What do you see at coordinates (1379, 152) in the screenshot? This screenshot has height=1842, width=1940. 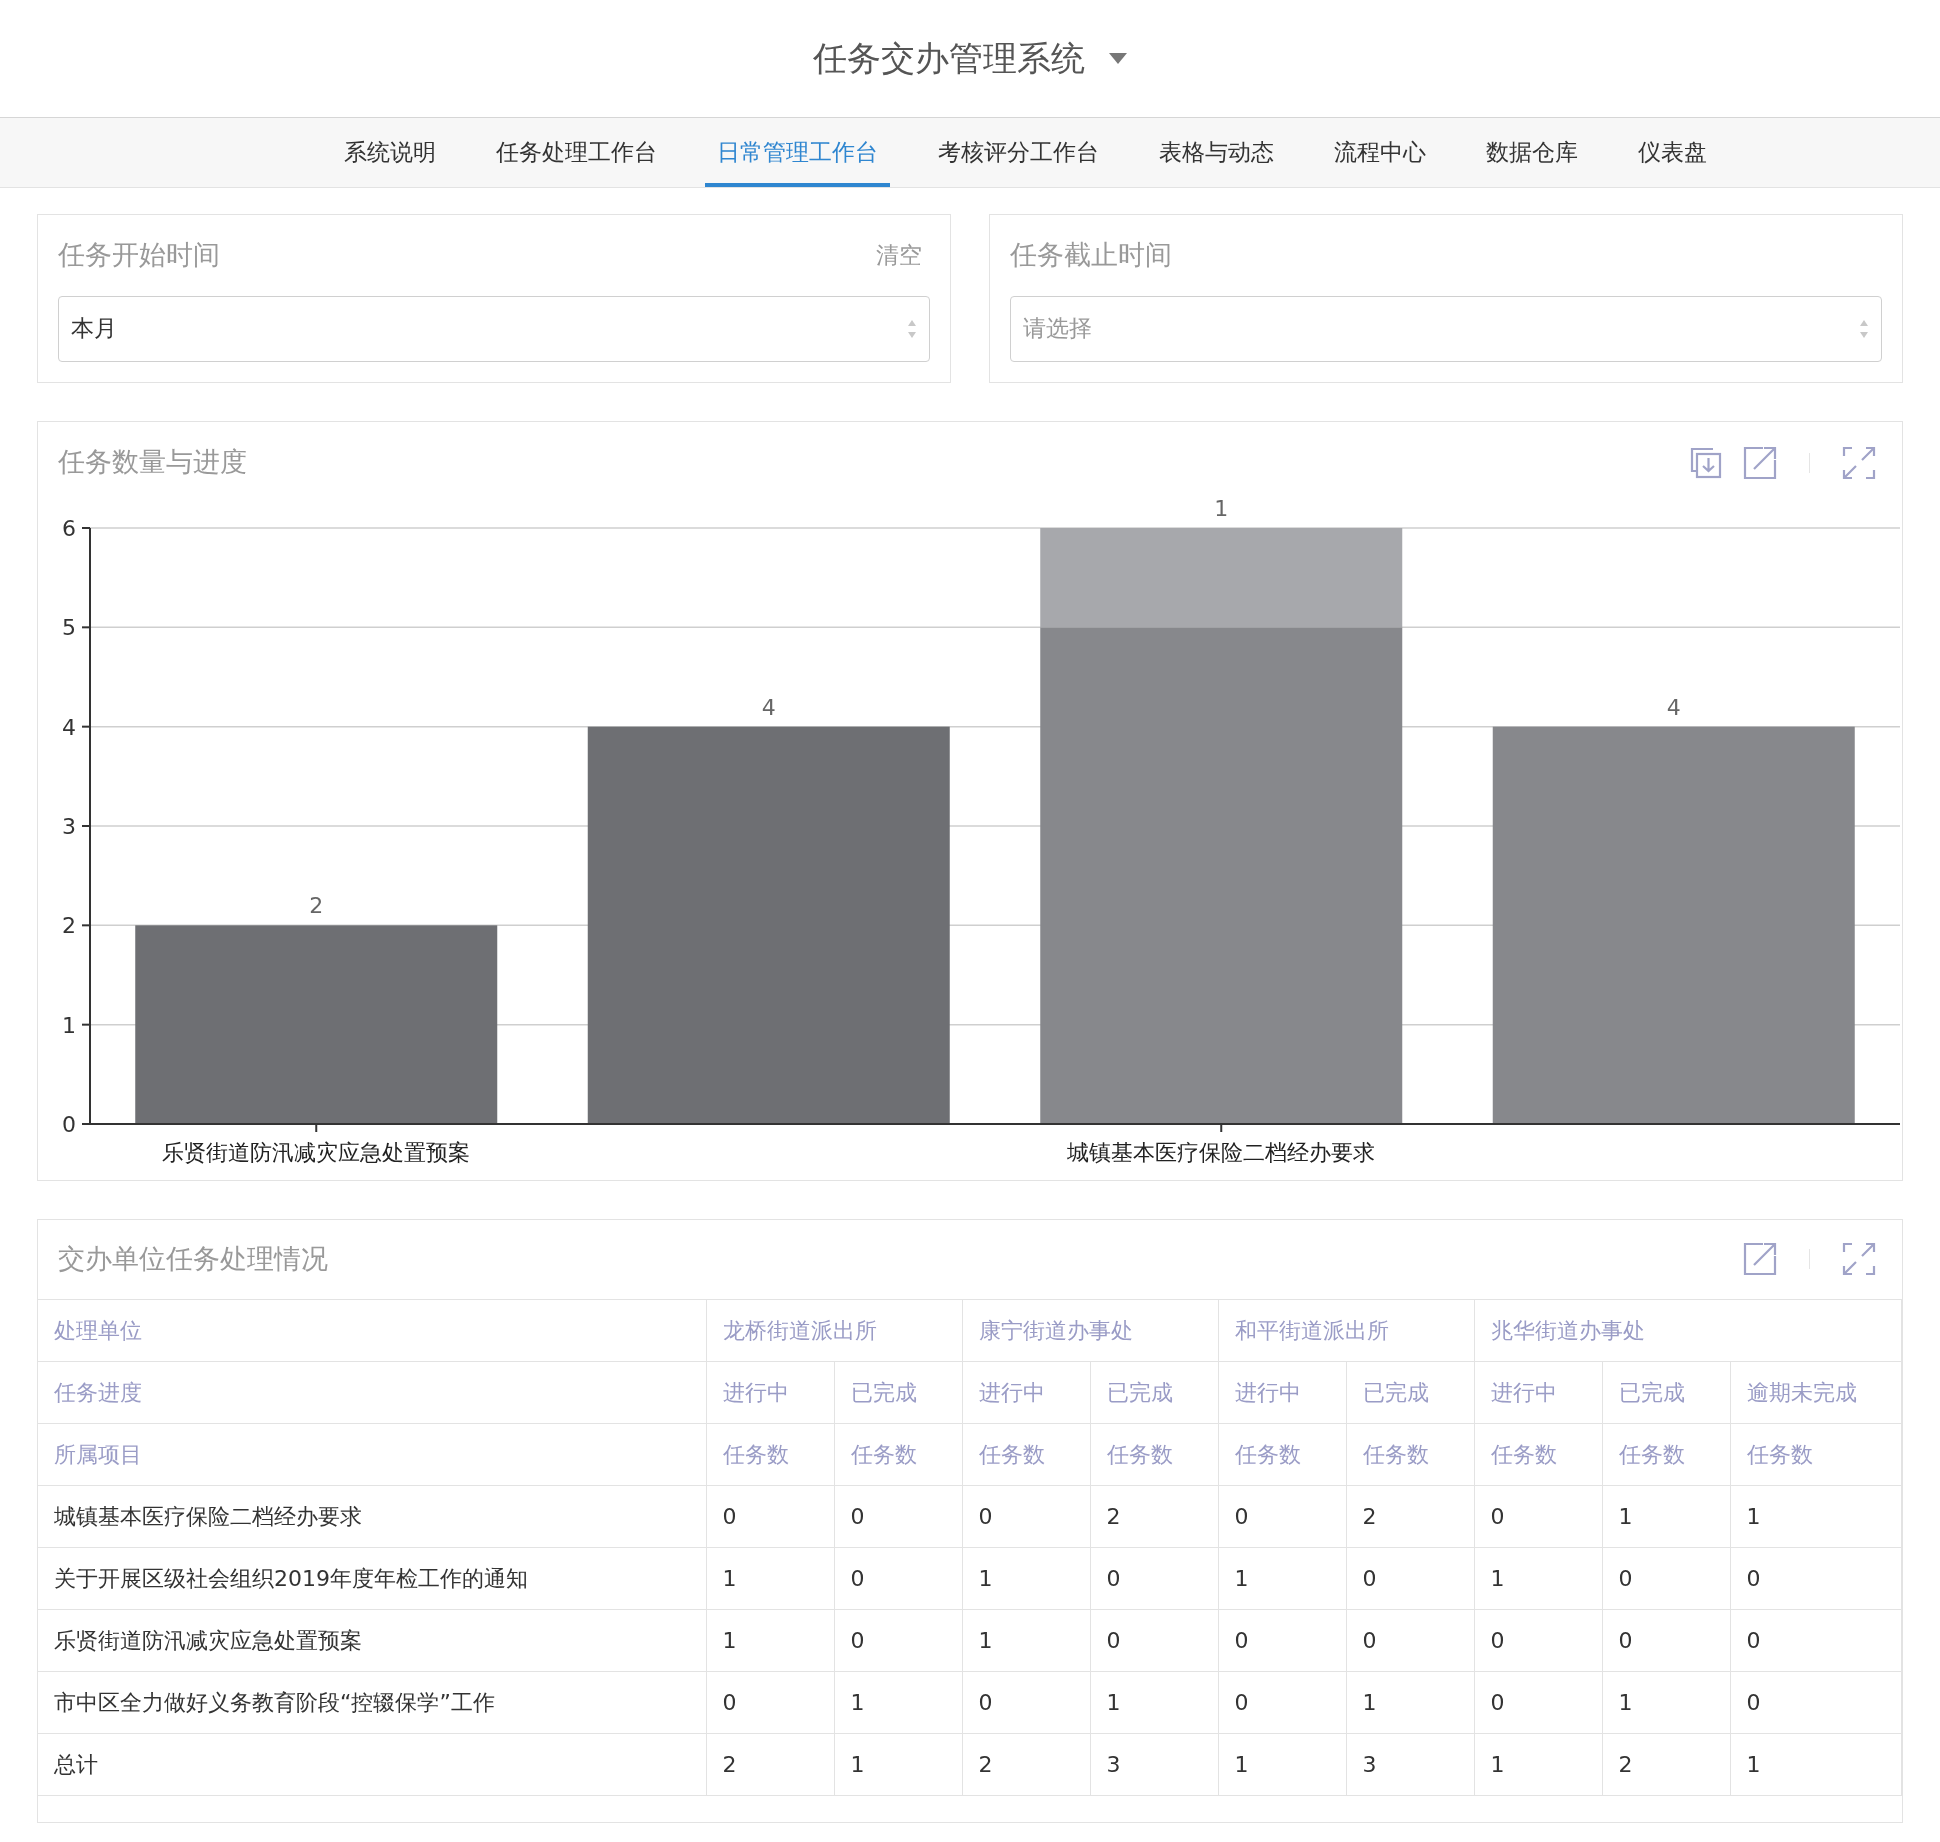 I see `nav-tab: 流程中心` at bounding box center [1379, 152].